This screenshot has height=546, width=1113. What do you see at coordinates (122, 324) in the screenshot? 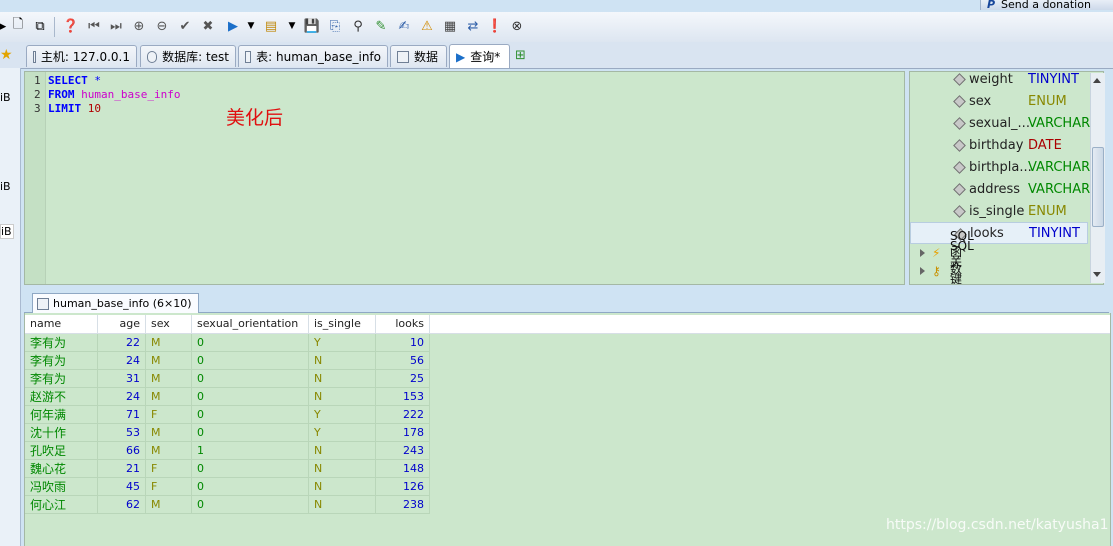
I see `column-header-age: age` at bounding box center [122, 324].